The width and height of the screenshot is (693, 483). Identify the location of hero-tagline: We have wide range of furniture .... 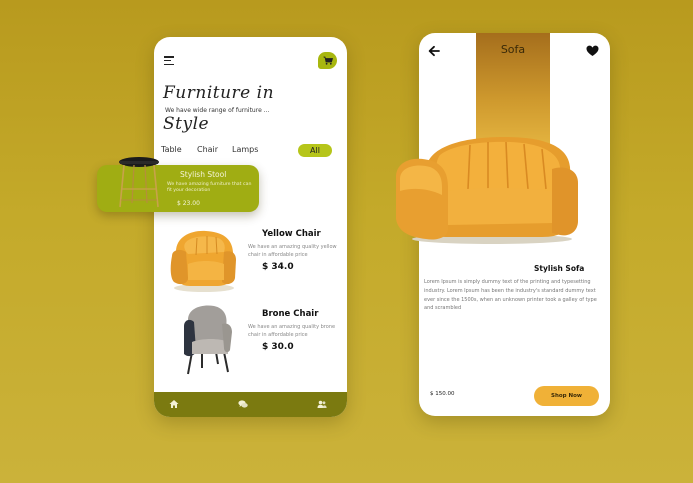
(217, 110).